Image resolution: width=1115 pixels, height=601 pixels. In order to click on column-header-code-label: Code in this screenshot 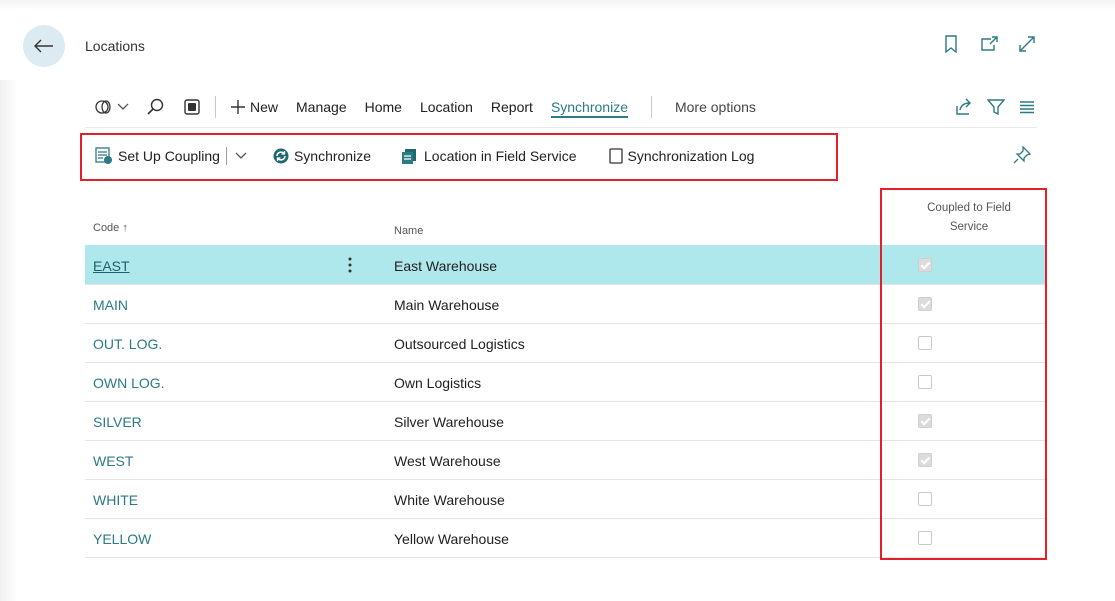, I will do `click(106, 228)`.